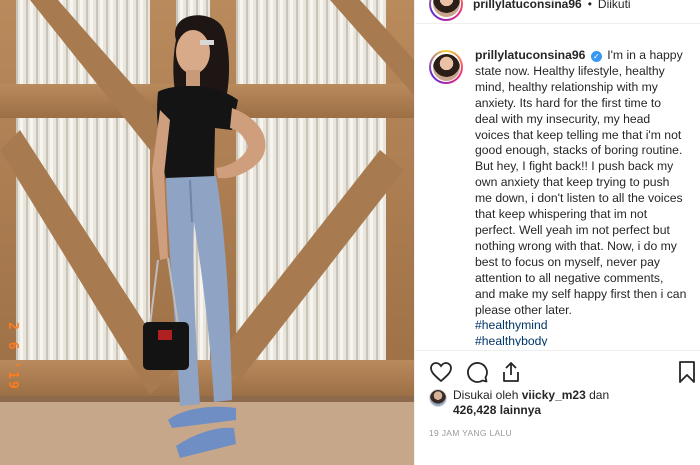 This screenshot has width=700, height=465. Describe the element at coordinates (581, 340) in the screenshot. I see `hashtag-link: #healthybody` at that location.